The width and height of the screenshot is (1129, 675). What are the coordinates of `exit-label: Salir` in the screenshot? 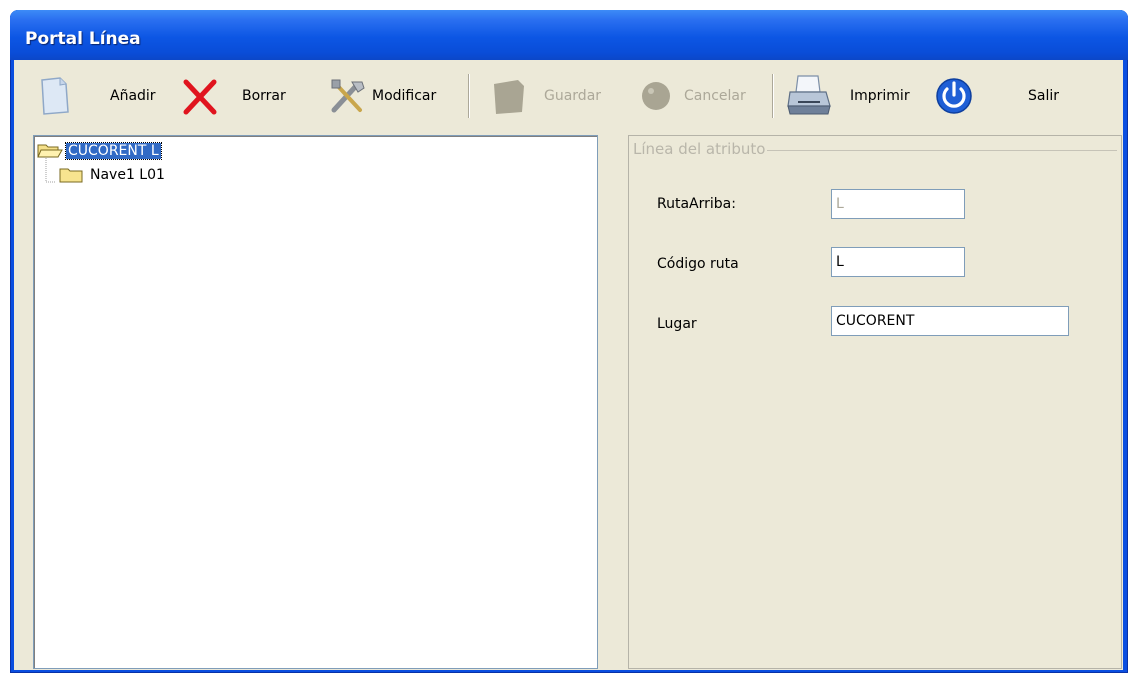 It's located at (1044, 96).